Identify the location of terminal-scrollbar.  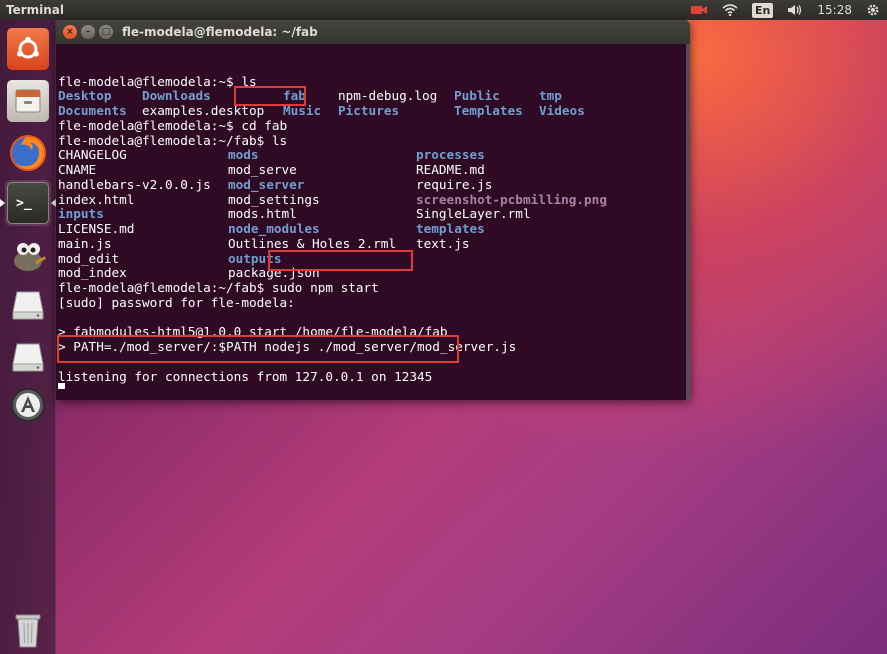
(688, 222).